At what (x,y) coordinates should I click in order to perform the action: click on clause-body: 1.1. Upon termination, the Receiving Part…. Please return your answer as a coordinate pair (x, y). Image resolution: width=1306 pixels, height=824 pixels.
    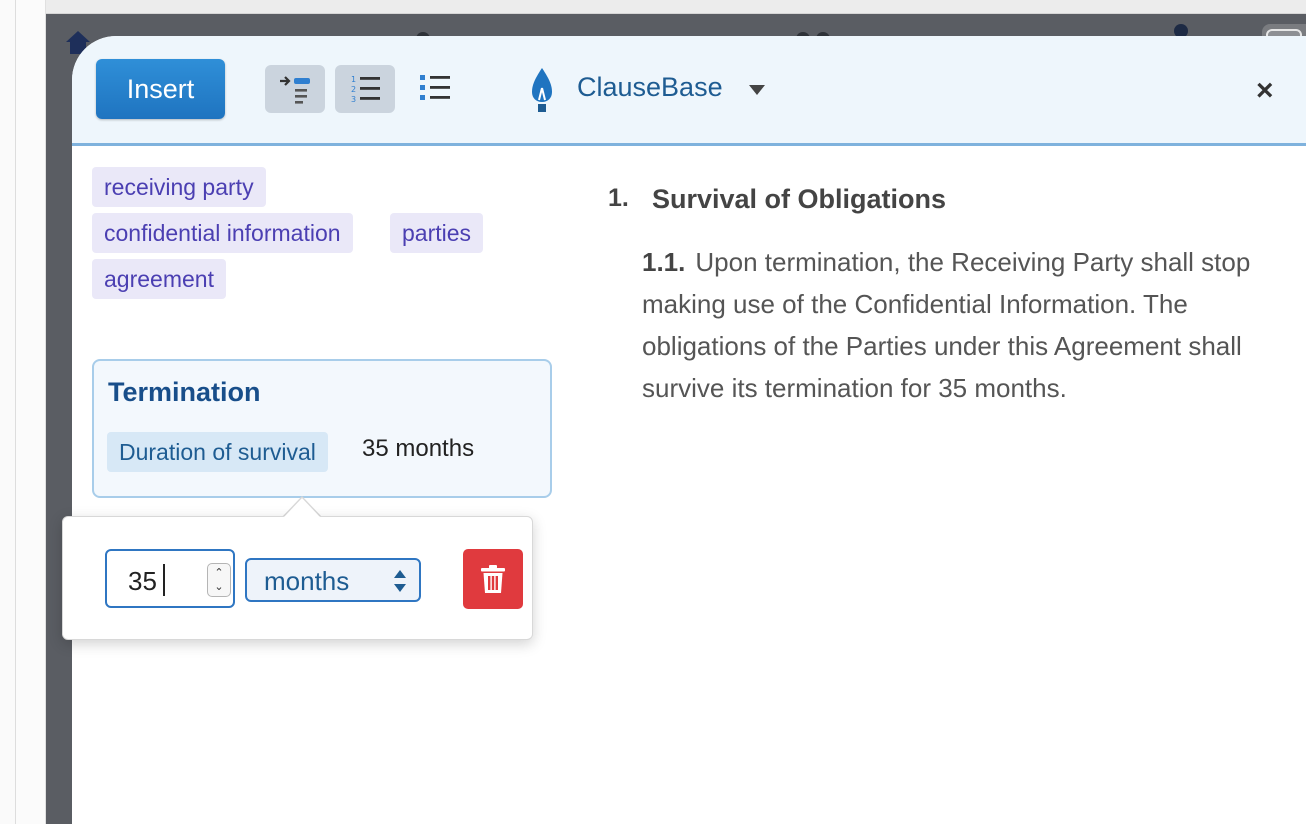
    Looking at the image, I should click on (972, 325).